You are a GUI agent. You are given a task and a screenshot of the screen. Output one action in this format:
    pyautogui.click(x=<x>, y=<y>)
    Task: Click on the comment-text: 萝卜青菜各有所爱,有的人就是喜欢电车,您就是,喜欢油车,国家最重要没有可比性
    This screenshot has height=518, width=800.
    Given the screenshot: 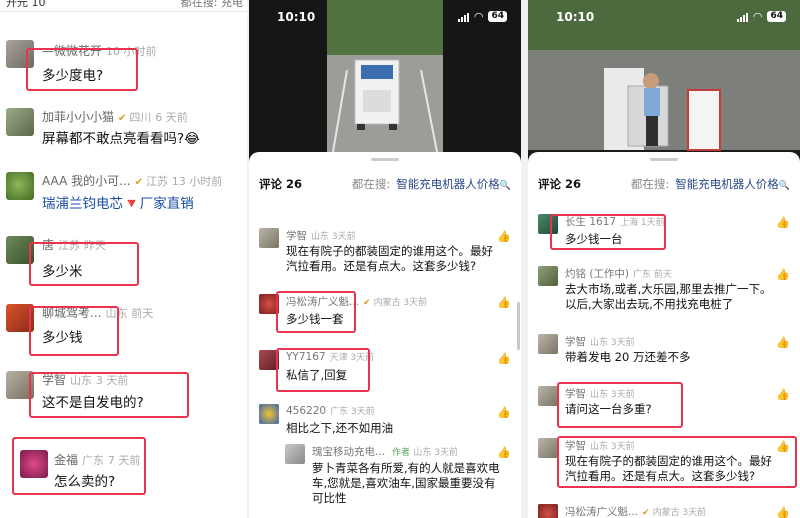 What is the action you would take?
    pyautogui.click(x=406, y=483)
    